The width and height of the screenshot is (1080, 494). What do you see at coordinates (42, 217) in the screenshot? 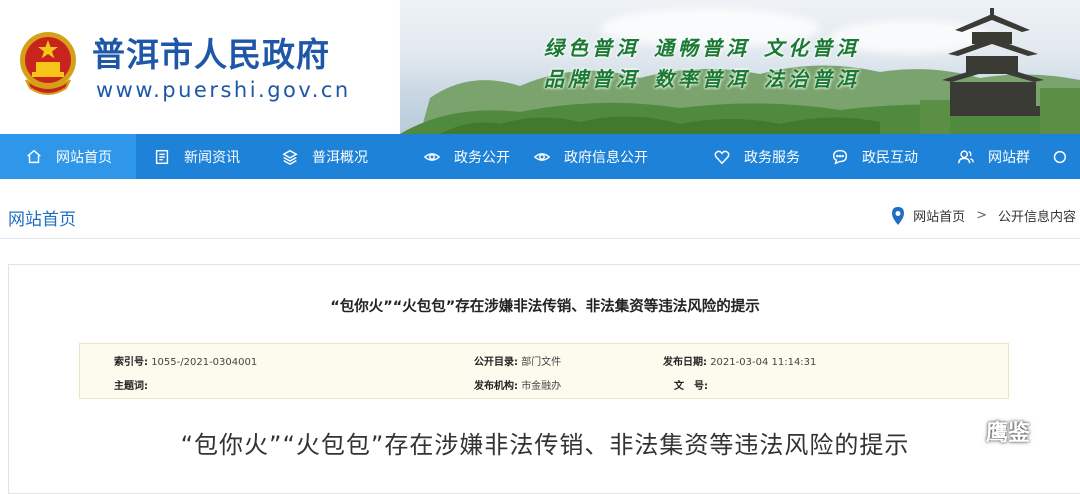
I see `section-title: 网站首页` at bounding box center [42, 217].